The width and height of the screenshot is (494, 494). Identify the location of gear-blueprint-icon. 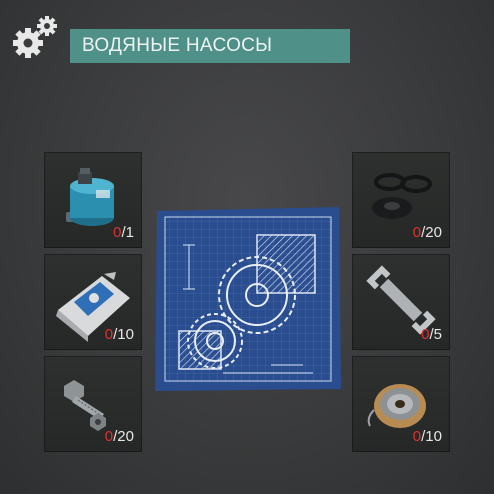
(248, 299).